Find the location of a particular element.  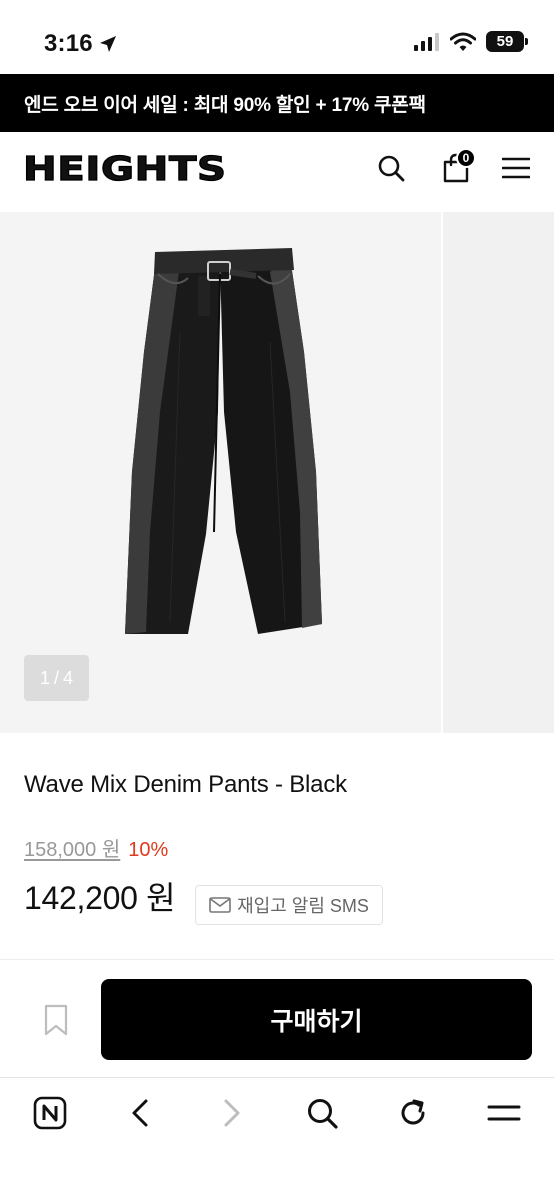

restock-sms-label: 재입고 알림 SMS is located at coordinates (303, 906).